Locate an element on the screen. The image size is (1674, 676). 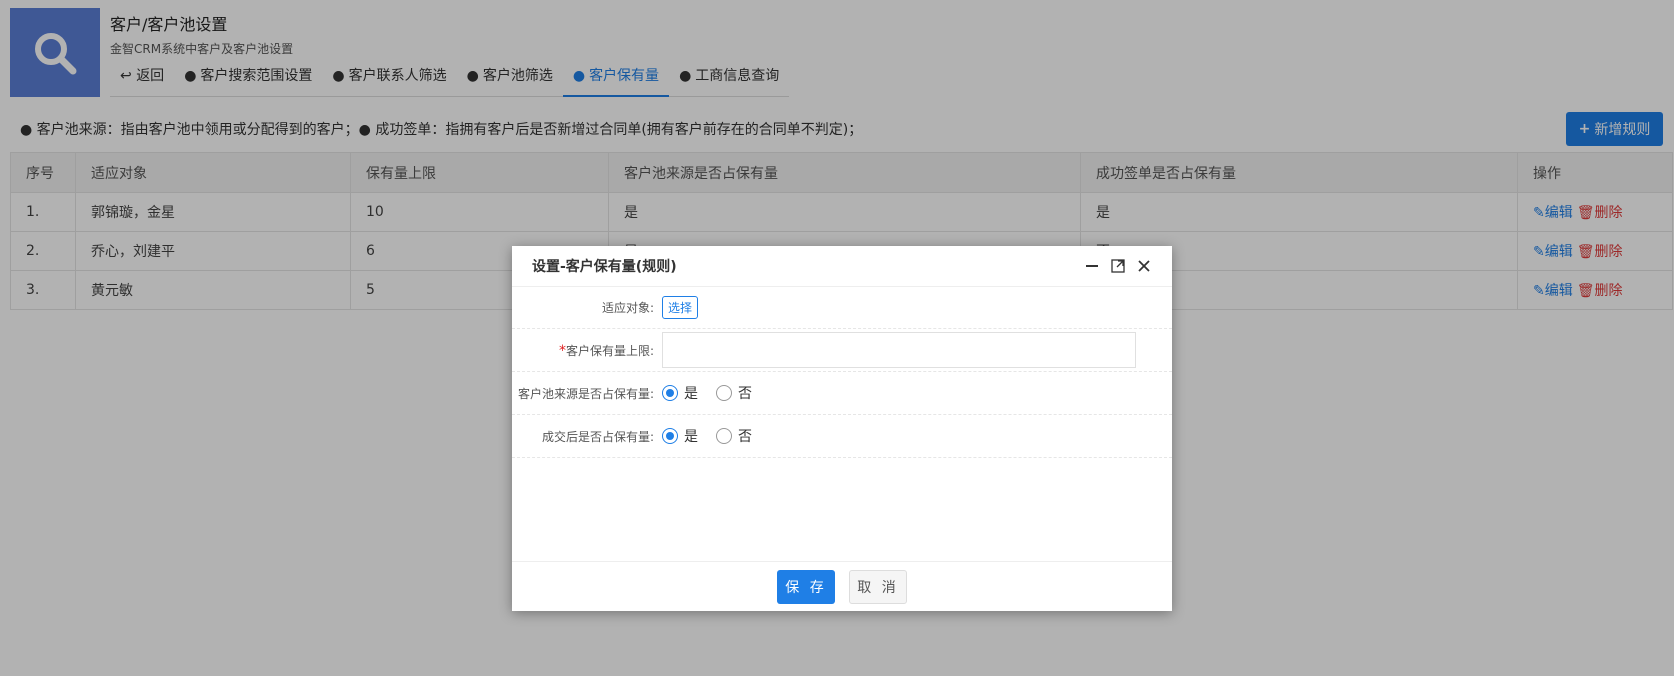
minimize-icon is located at coordinates (1092, 266).